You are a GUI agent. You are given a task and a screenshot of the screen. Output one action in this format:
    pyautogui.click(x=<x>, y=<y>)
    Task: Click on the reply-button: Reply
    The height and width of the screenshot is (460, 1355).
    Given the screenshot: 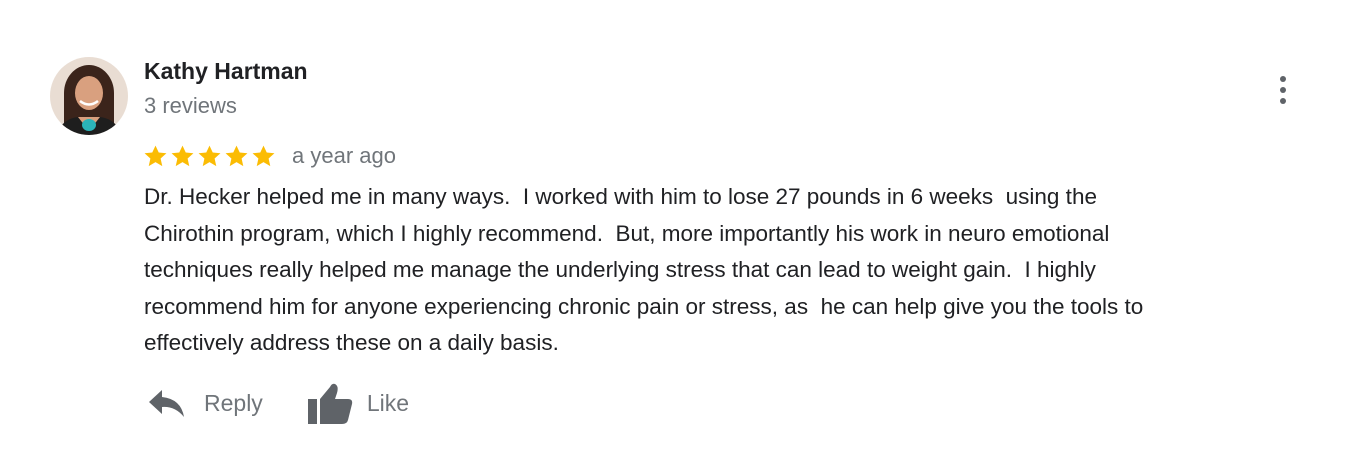 What is the action you would take?
    pyautogui.click(x=205, y=403)
    